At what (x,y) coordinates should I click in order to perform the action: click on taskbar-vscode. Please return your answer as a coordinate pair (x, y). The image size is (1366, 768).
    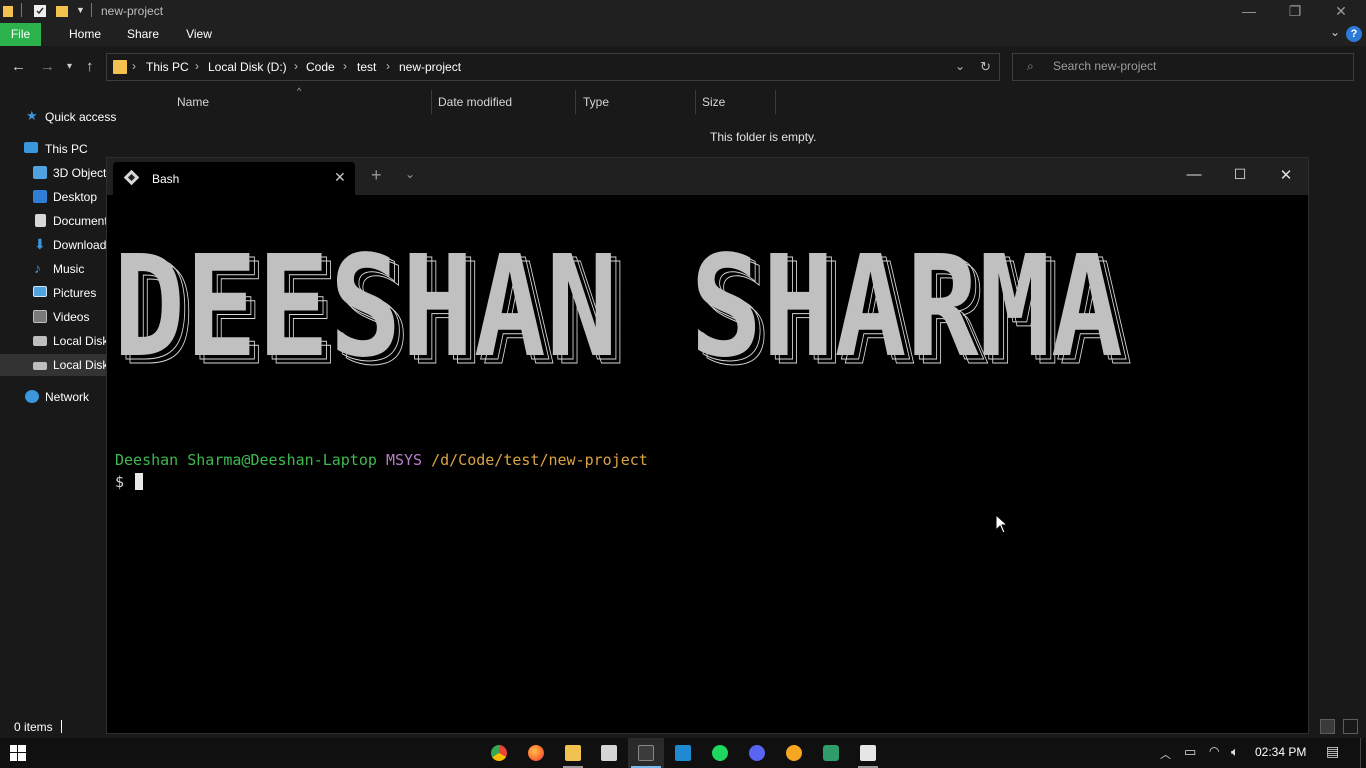
    Looking at the image, I should click on (683, 753).